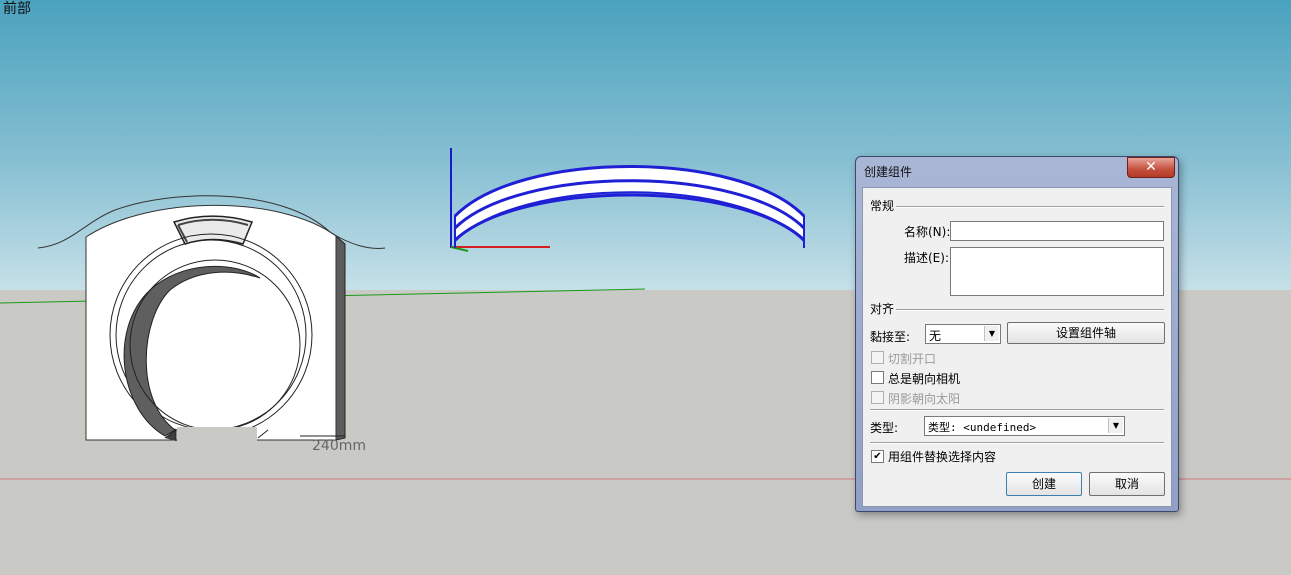 The width and height of the screenshot is (1291, 575). What do you see at coordinates (1057, 231) in the screenshot?
I see `name-field` at bounding box center [1057, 231].